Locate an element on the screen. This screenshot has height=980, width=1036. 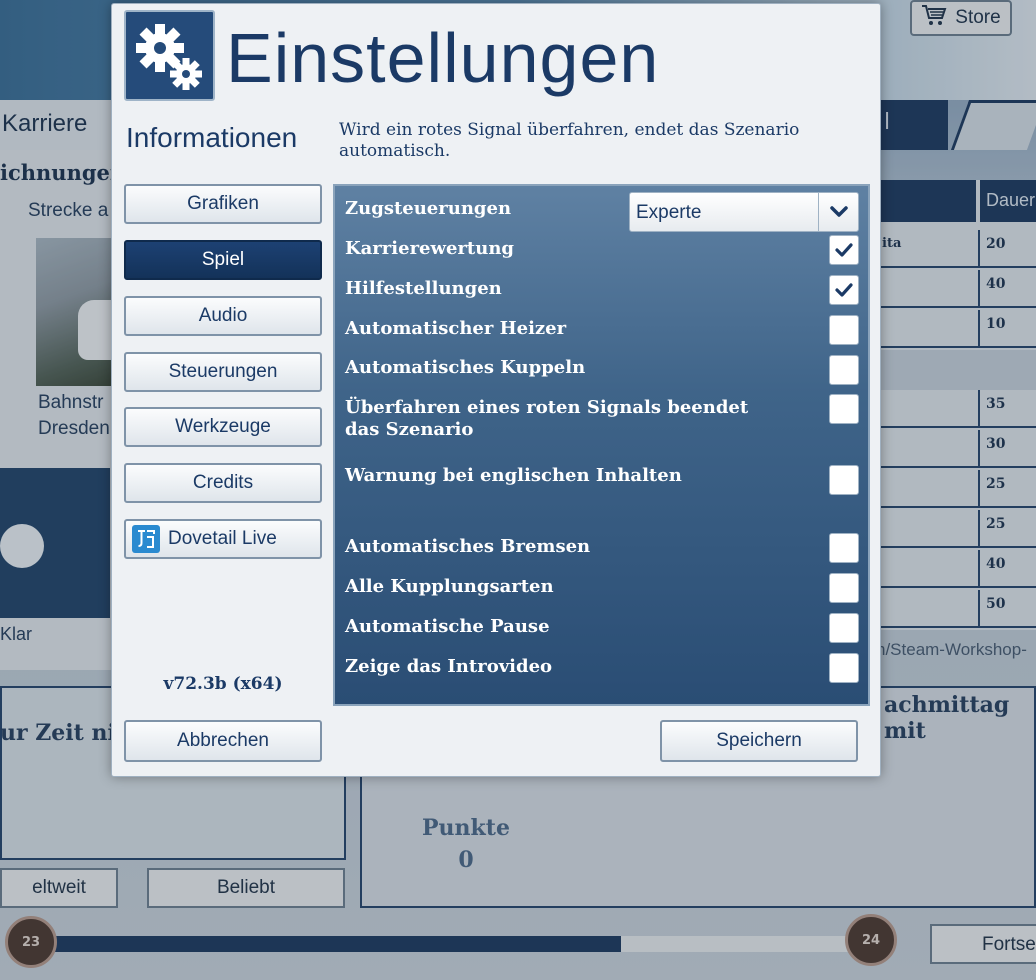
nav-steuerungen-button: Steuerungen is located at coordinates (223, 372).